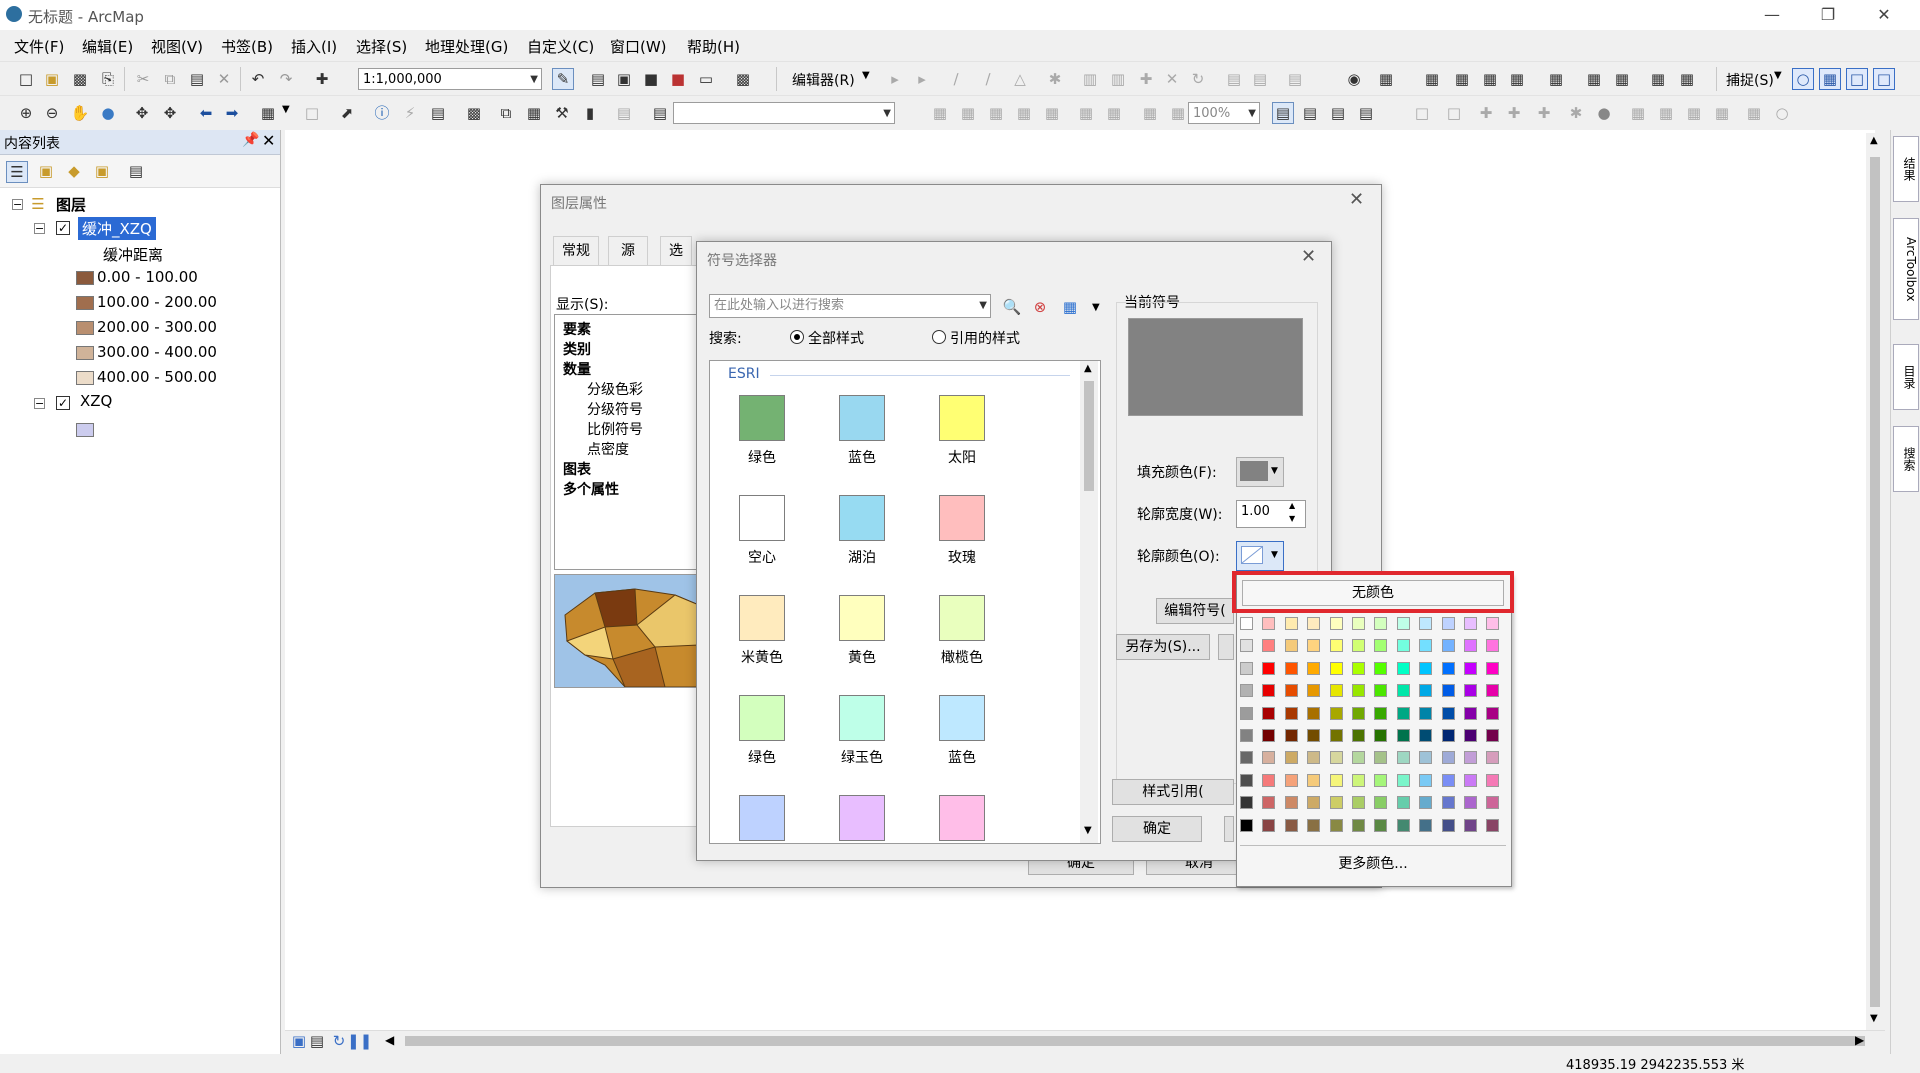 The width and height of the screenshot is (1920, 1073). What do you see at coordinates (80, 79) in the screenshot?
I see `save-icon: ▩` at bounding box center [80, 79].